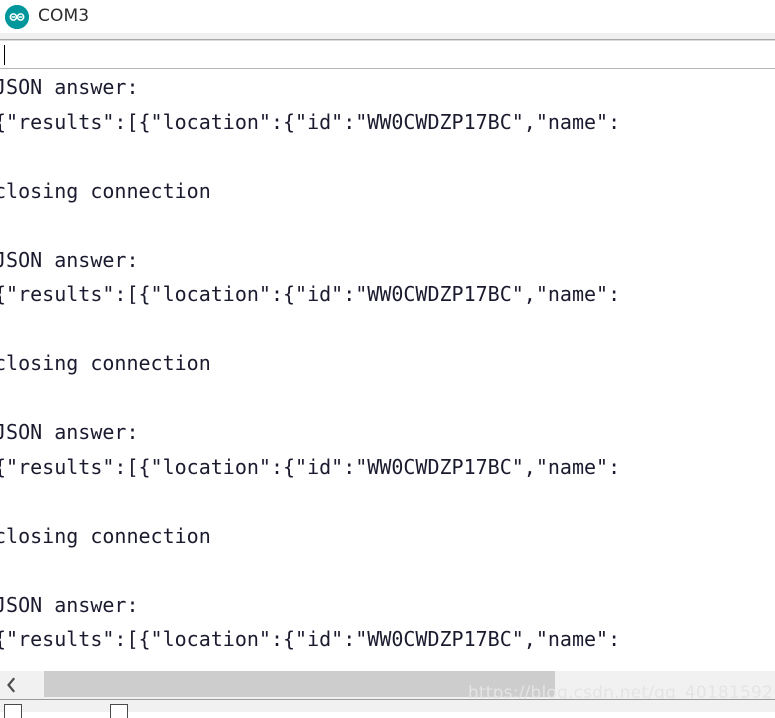  Describe the element at coordinates (17, 16) in the screenshot. I see `arduino-infinity-icon` at that location.